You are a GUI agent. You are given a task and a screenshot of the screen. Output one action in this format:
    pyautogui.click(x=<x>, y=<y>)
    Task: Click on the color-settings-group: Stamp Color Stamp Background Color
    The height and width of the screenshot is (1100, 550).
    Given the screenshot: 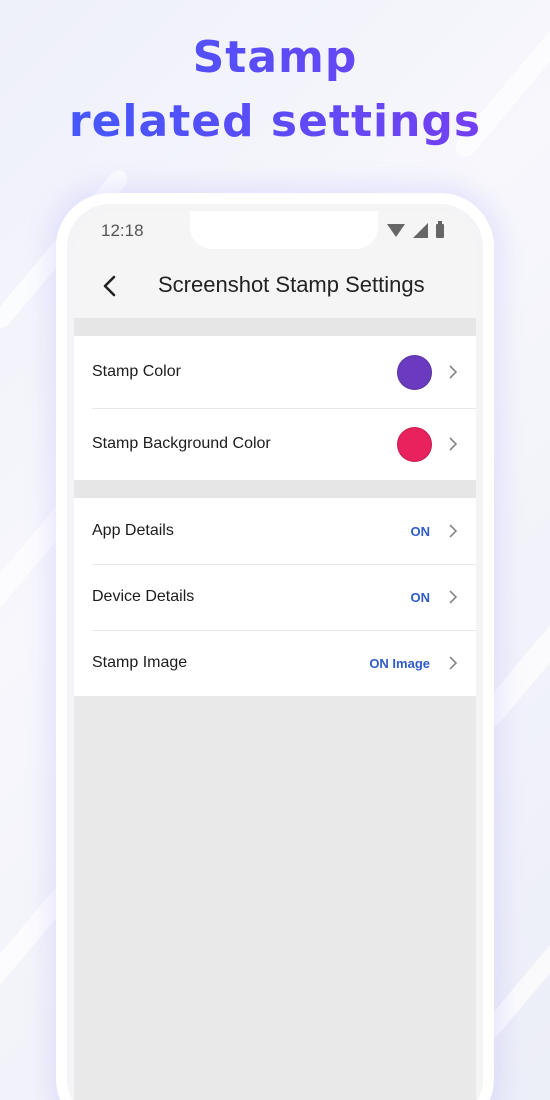 What is the action you would take?
    pyautogui.click(x=275, y=408)
    